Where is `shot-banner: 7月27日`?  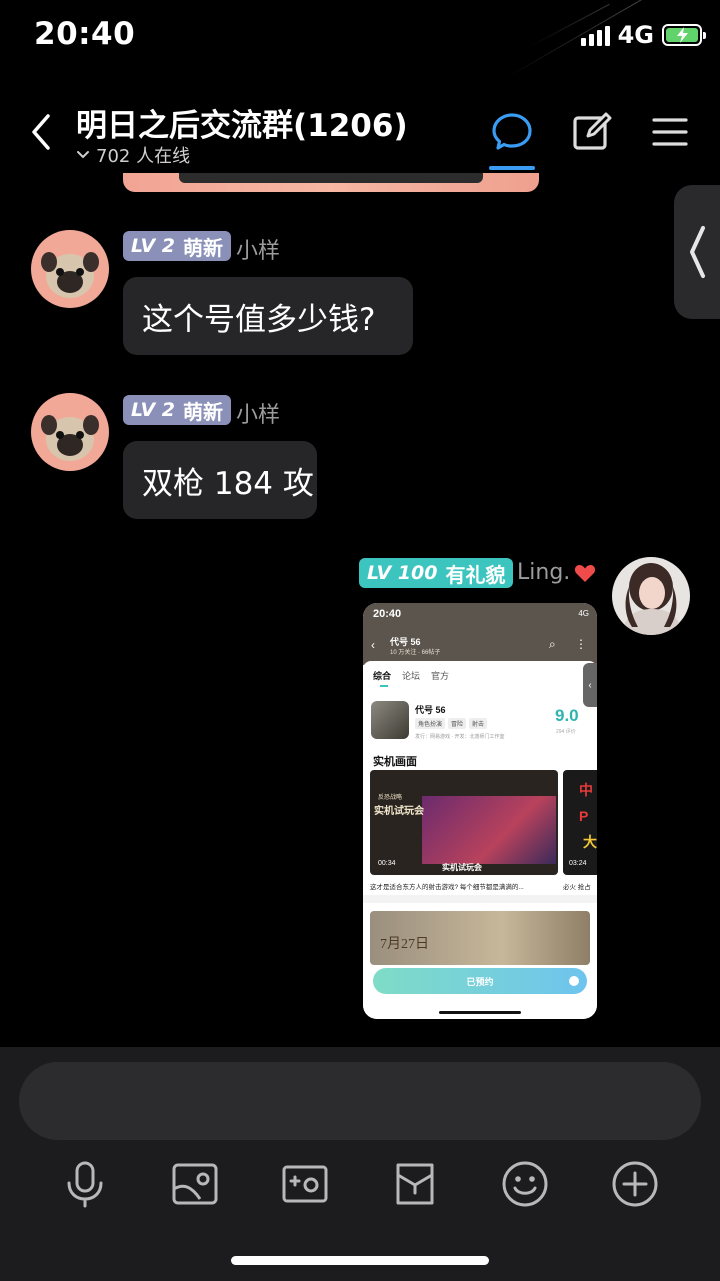
shot-banner: 7月27日 is located at coordinates (480, 938).